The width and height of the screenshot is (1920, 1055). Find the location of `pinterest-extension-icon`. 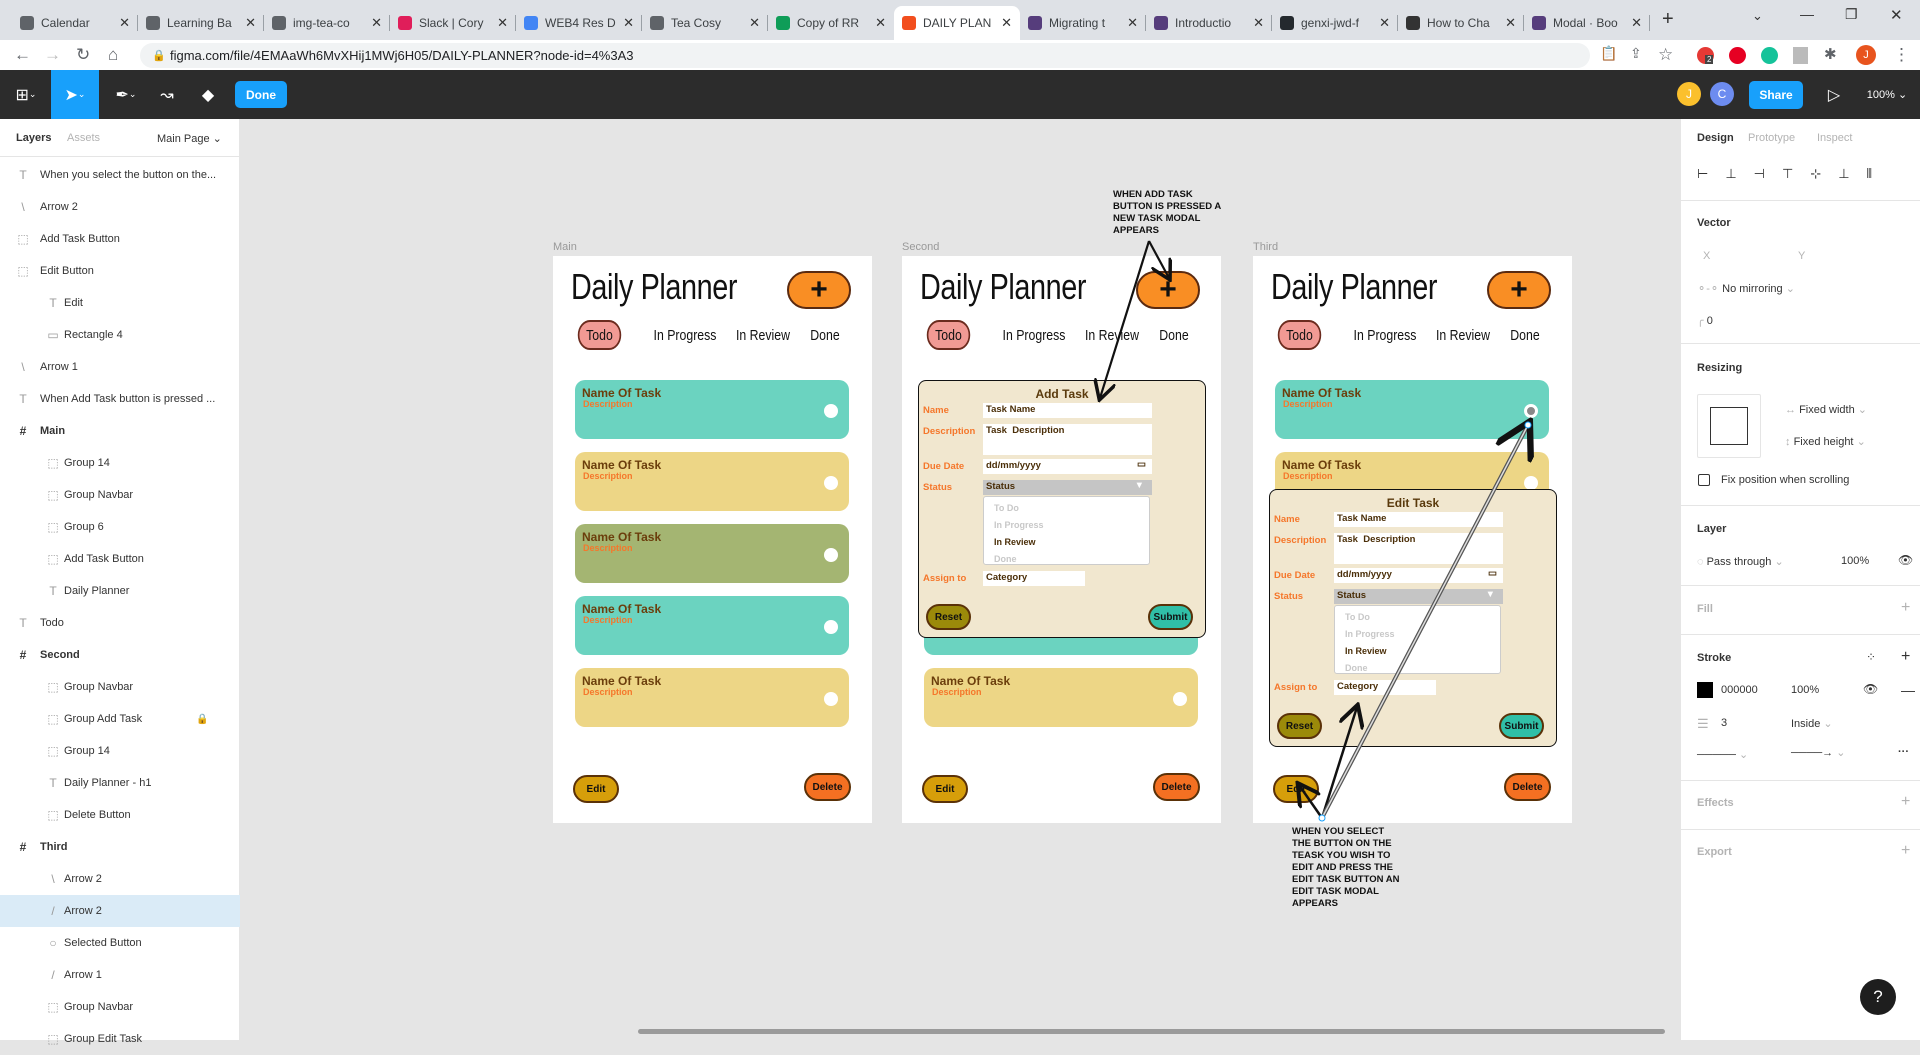

pinterest-extension-icon is located at coordinates (1737, 55).